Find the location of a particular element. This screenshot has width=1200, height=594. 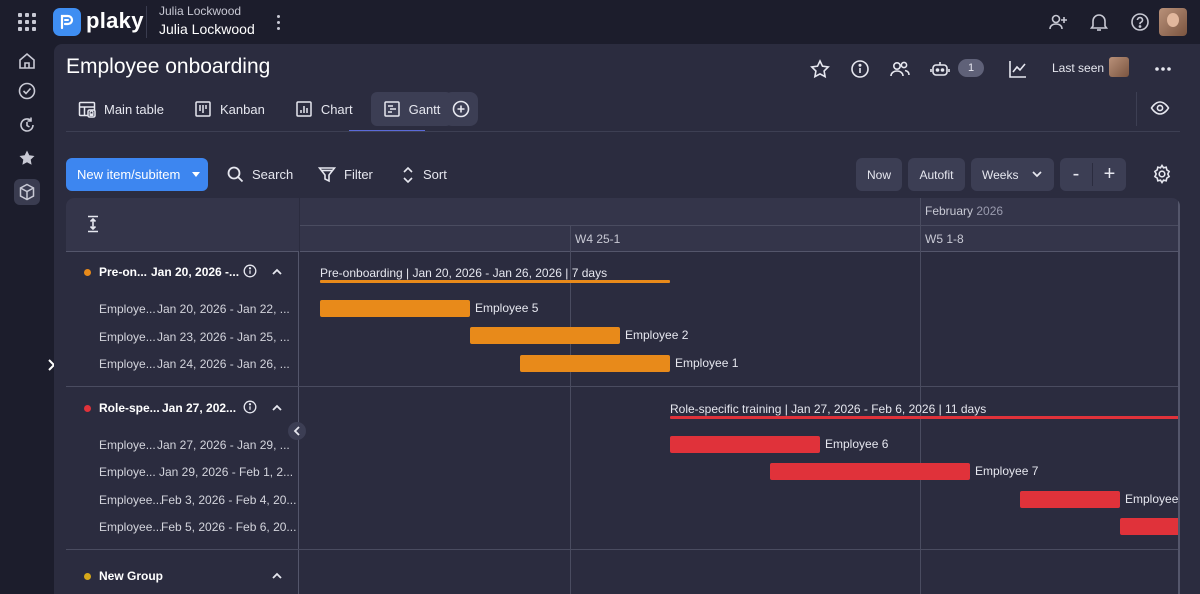

now-button: Now is located at coordinates (879, 174).